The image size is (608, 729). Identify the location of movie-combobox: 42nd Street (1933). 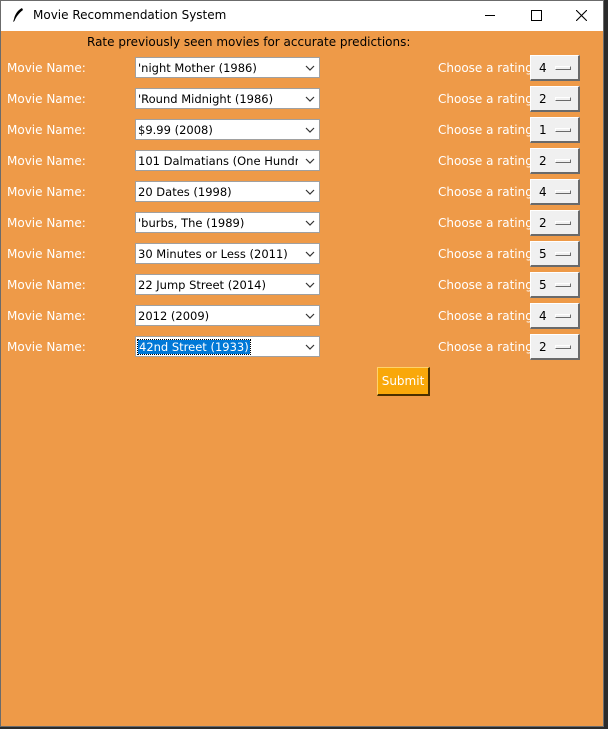
(227, 346).